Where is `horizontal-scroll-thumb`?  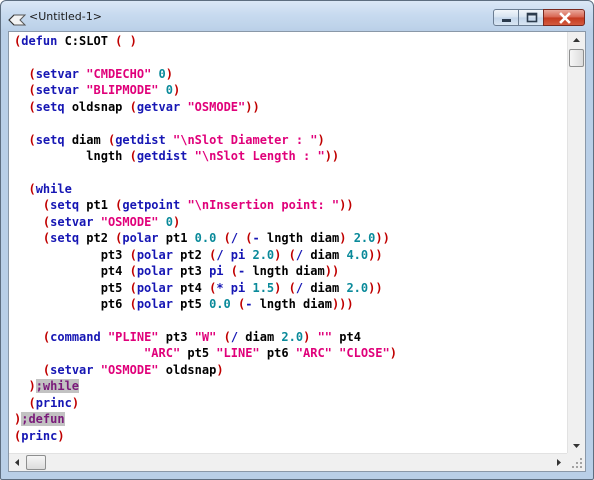 horizontal-scroll-thumb is located at coordinates (36, 462).